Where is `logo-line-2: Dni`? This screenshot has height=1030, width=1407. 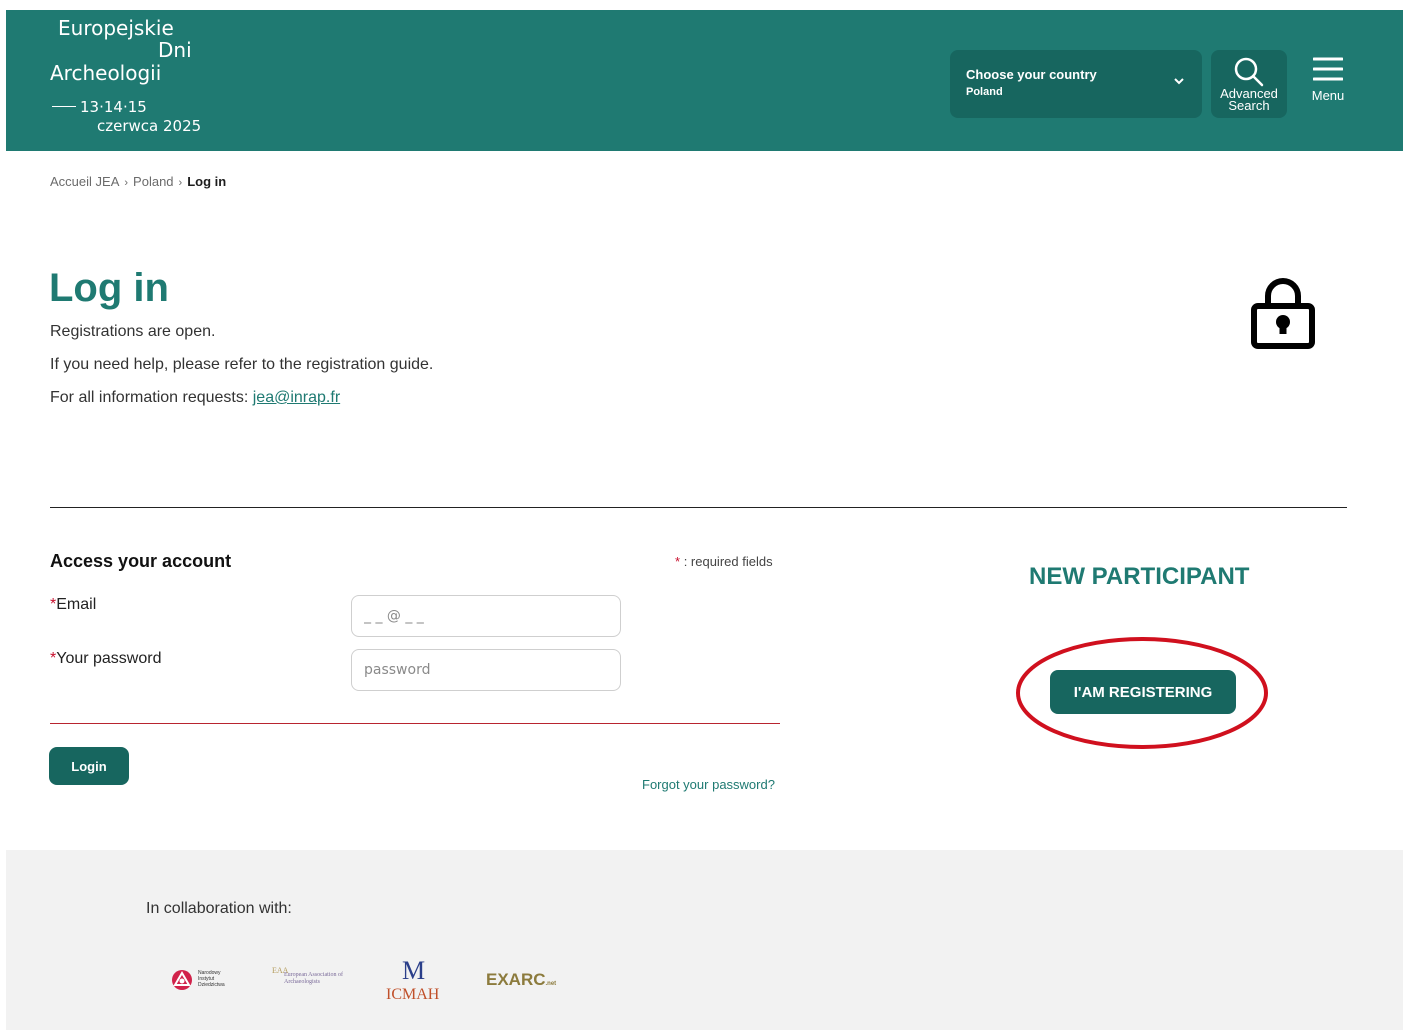 logo-line-2: Dni is located at coordinates (175, 50).